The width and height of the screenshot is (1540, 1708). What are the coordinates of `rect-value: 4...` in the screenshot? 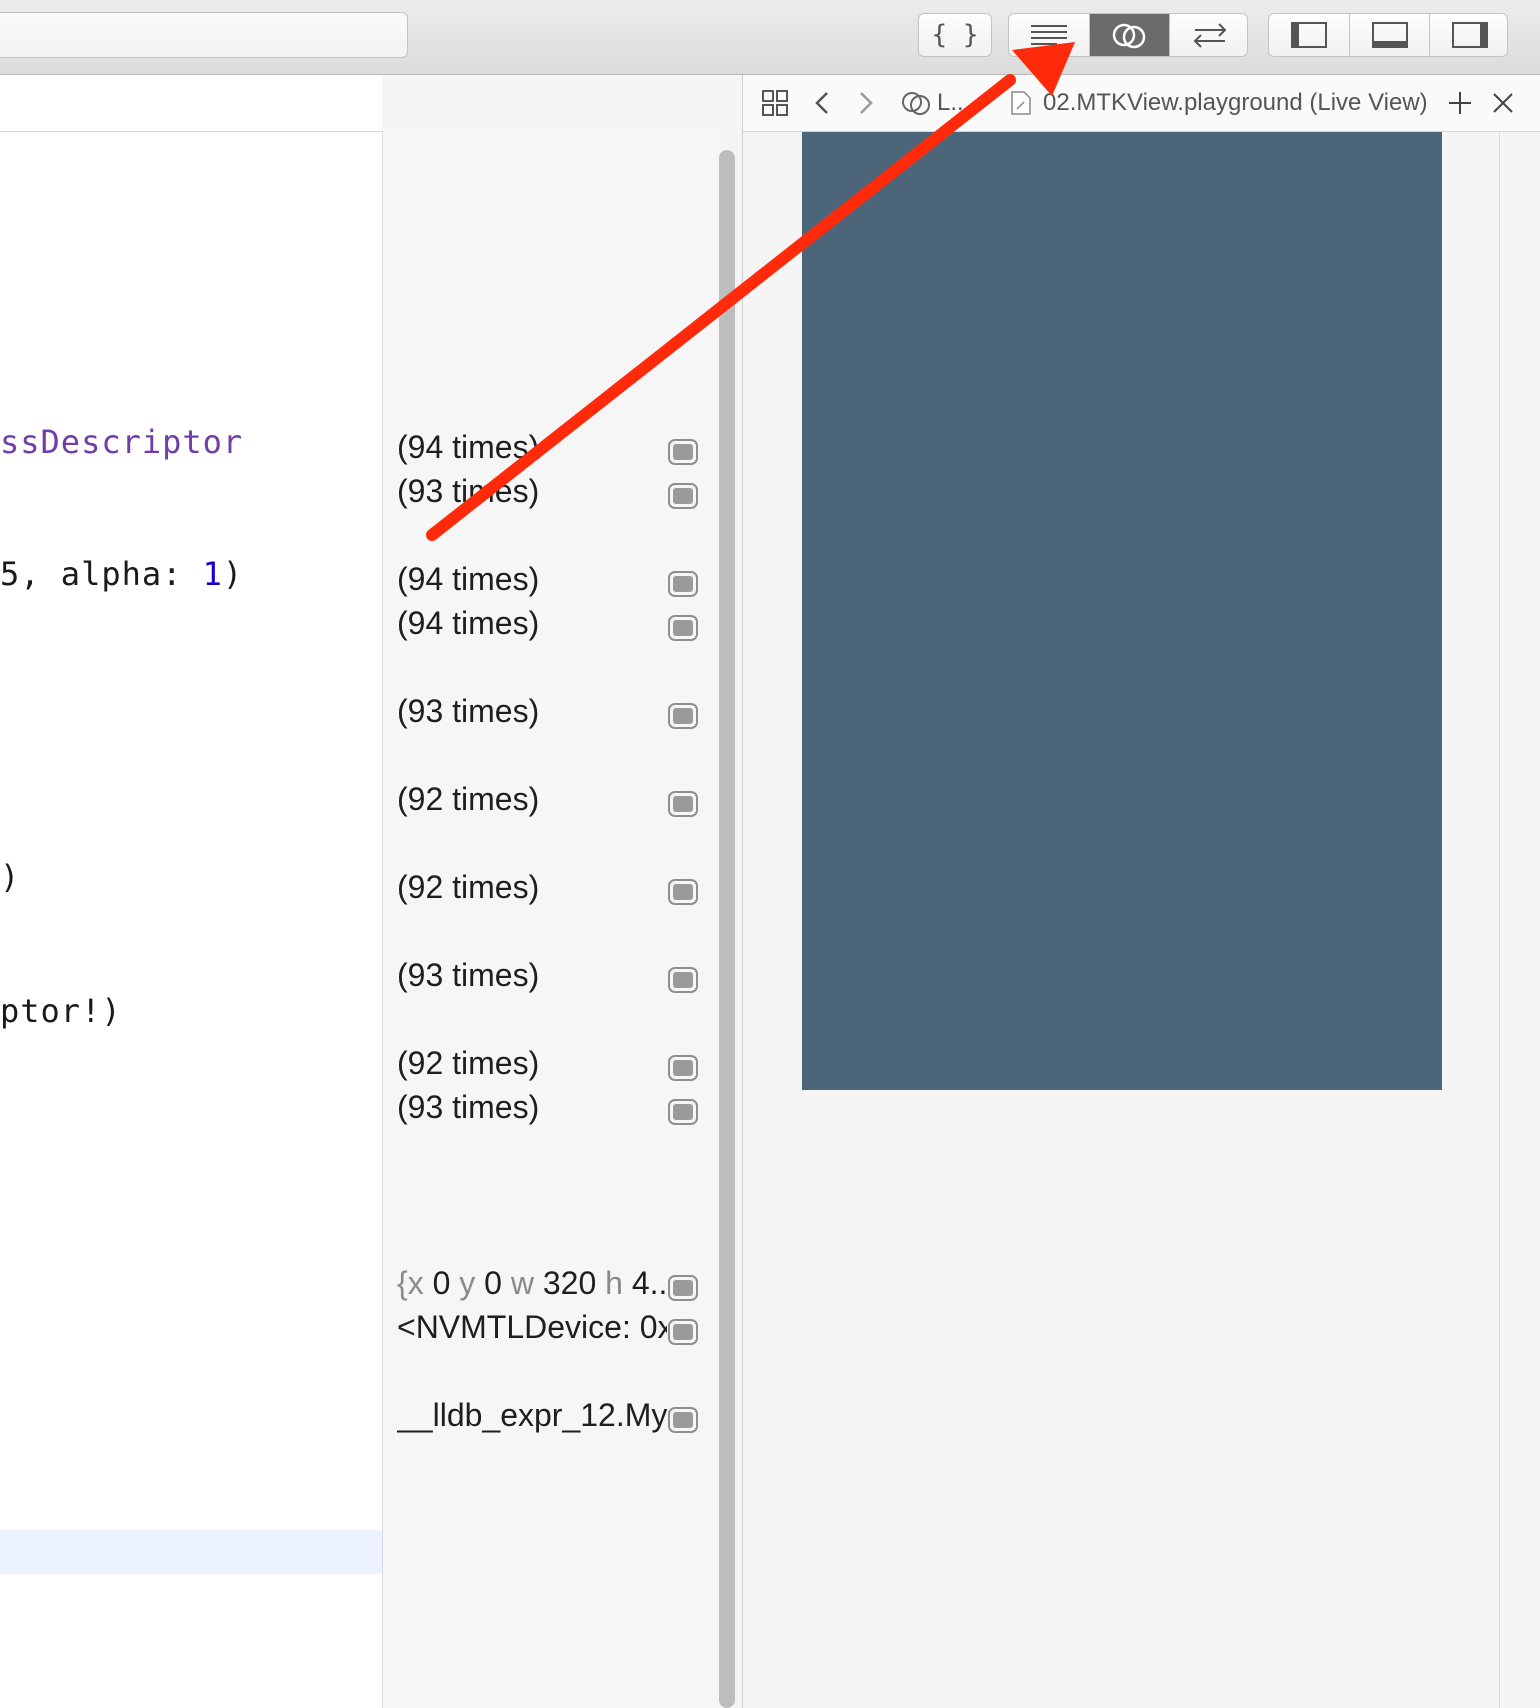 It's located at (649, 1283).